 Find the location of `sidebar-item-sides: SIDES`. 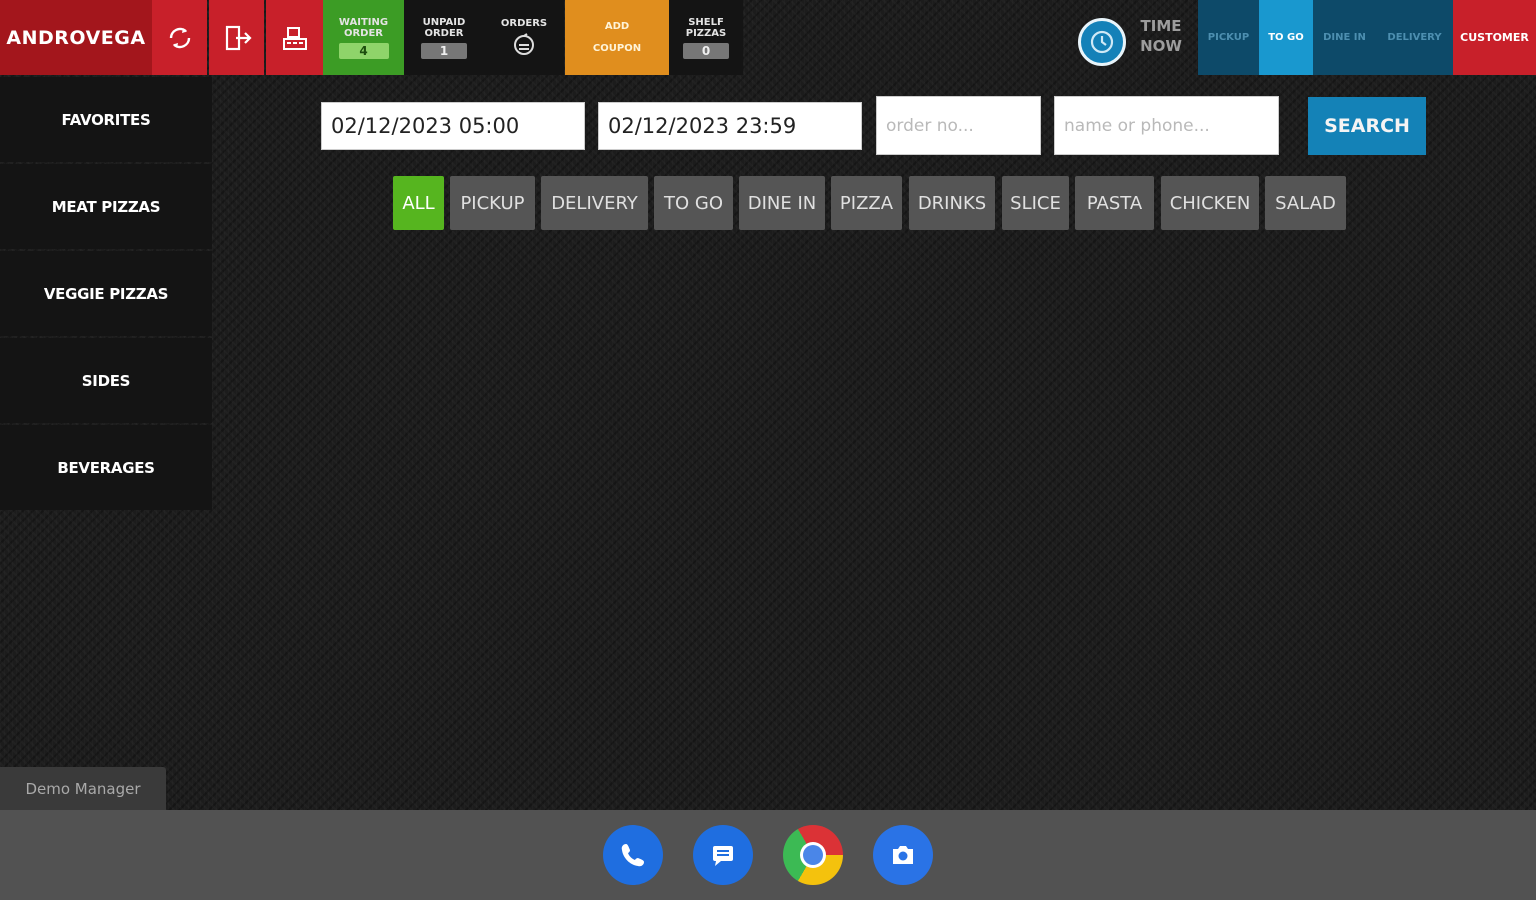

sidebar-item-sides: SIDES is located at coordinates (106, 380).